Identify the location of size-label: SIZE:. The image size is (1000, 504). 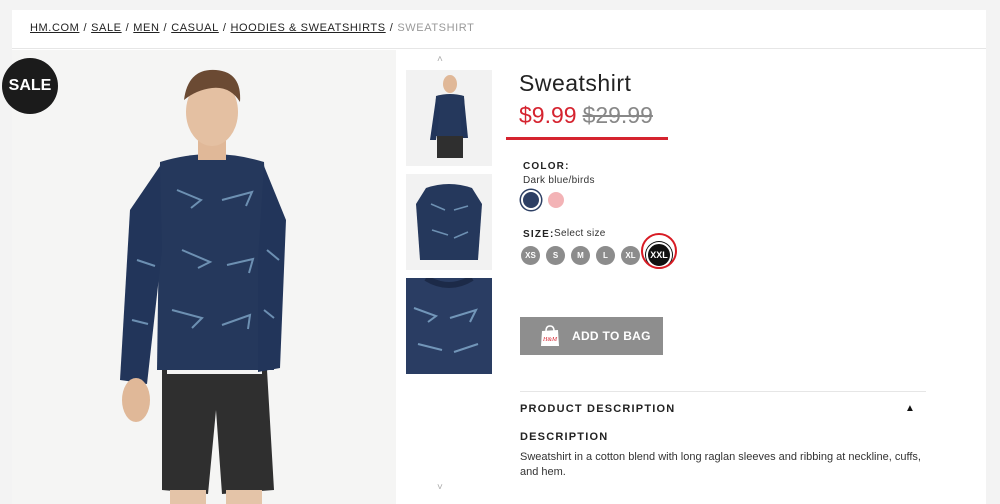
(539, 234).